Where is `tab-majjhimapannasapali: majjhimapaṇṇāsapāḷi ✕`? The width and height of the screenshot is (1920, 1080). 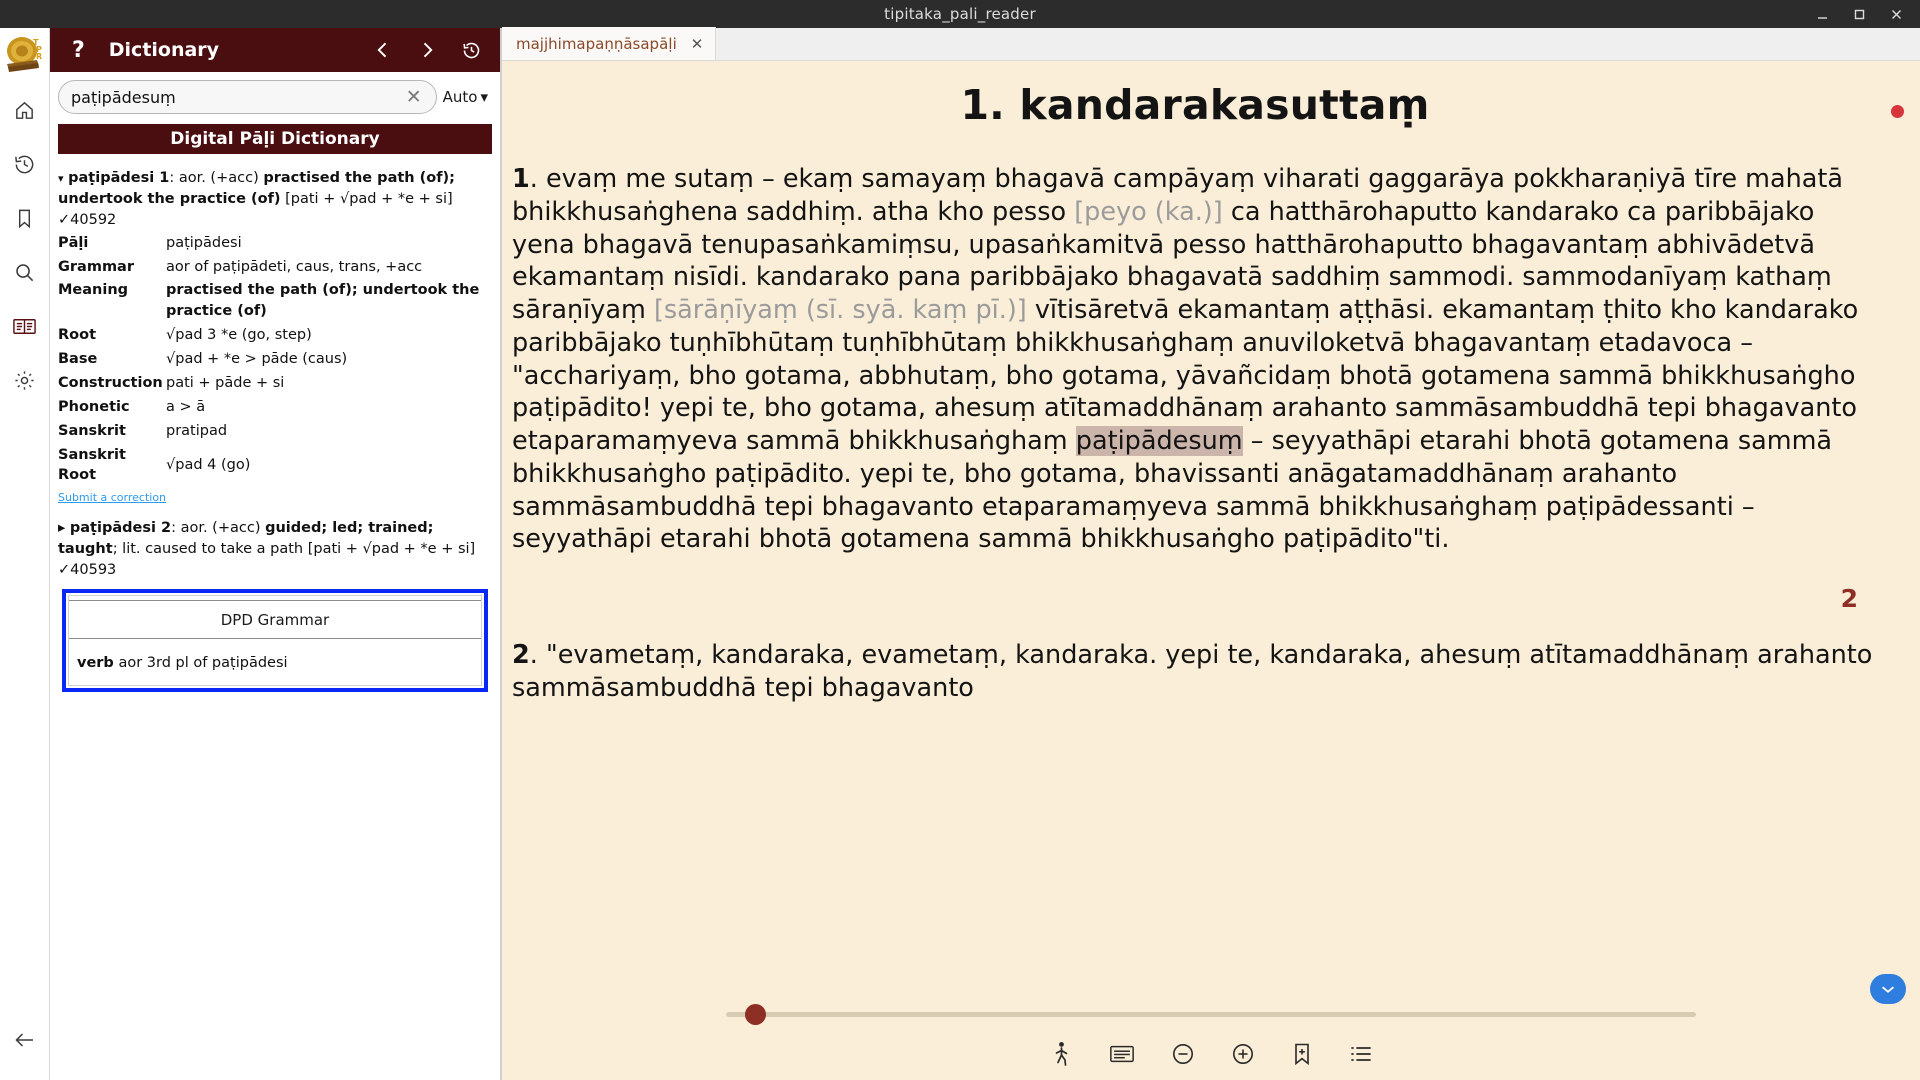 tab-majjhimapannasapali: majjhimapaṇṇāsapāḷi ✕ is located at coordinates (609, 43).